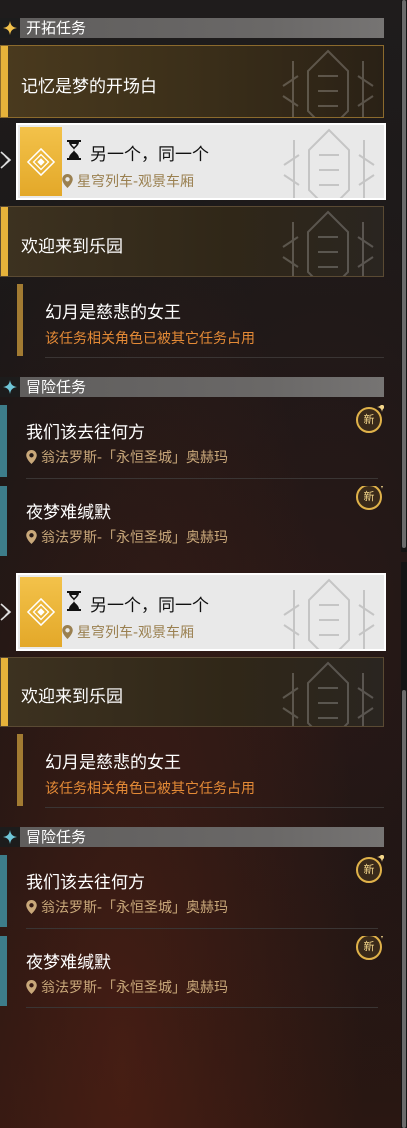 This screenshot has width=407, height=1128. Describe the element at coordinates (10, 28) in the screenshot. I see `trailblaze-icon` at that location.